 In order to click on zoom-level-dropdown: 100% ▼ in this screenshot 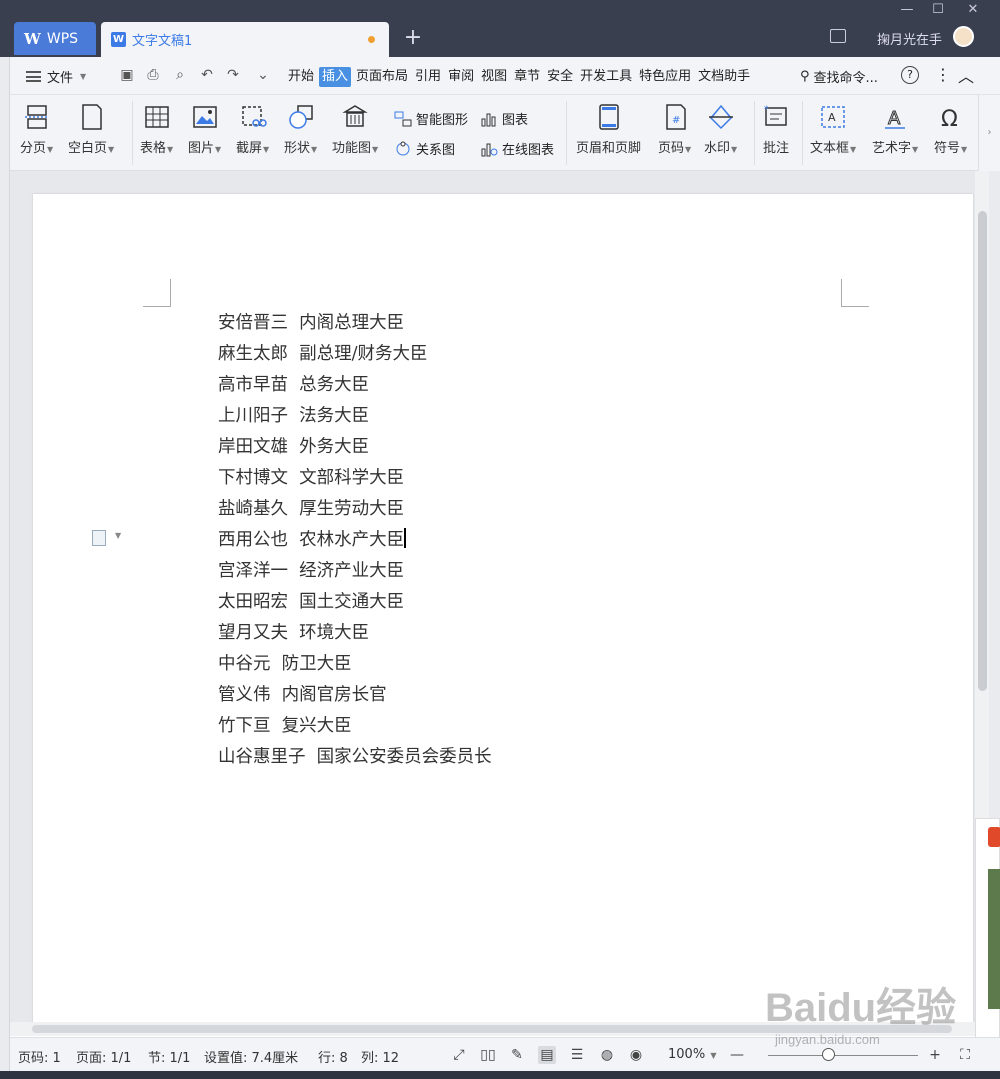, I will do `click(692, 1054)`.